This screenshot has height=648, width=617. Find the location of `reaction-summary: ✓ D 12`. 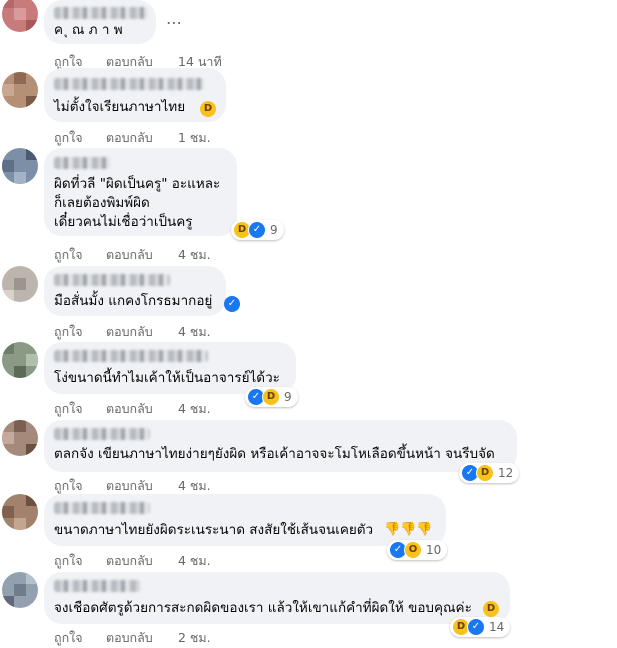

reaction-summary: ✓ D 12 is located at coordinates (489, 473).